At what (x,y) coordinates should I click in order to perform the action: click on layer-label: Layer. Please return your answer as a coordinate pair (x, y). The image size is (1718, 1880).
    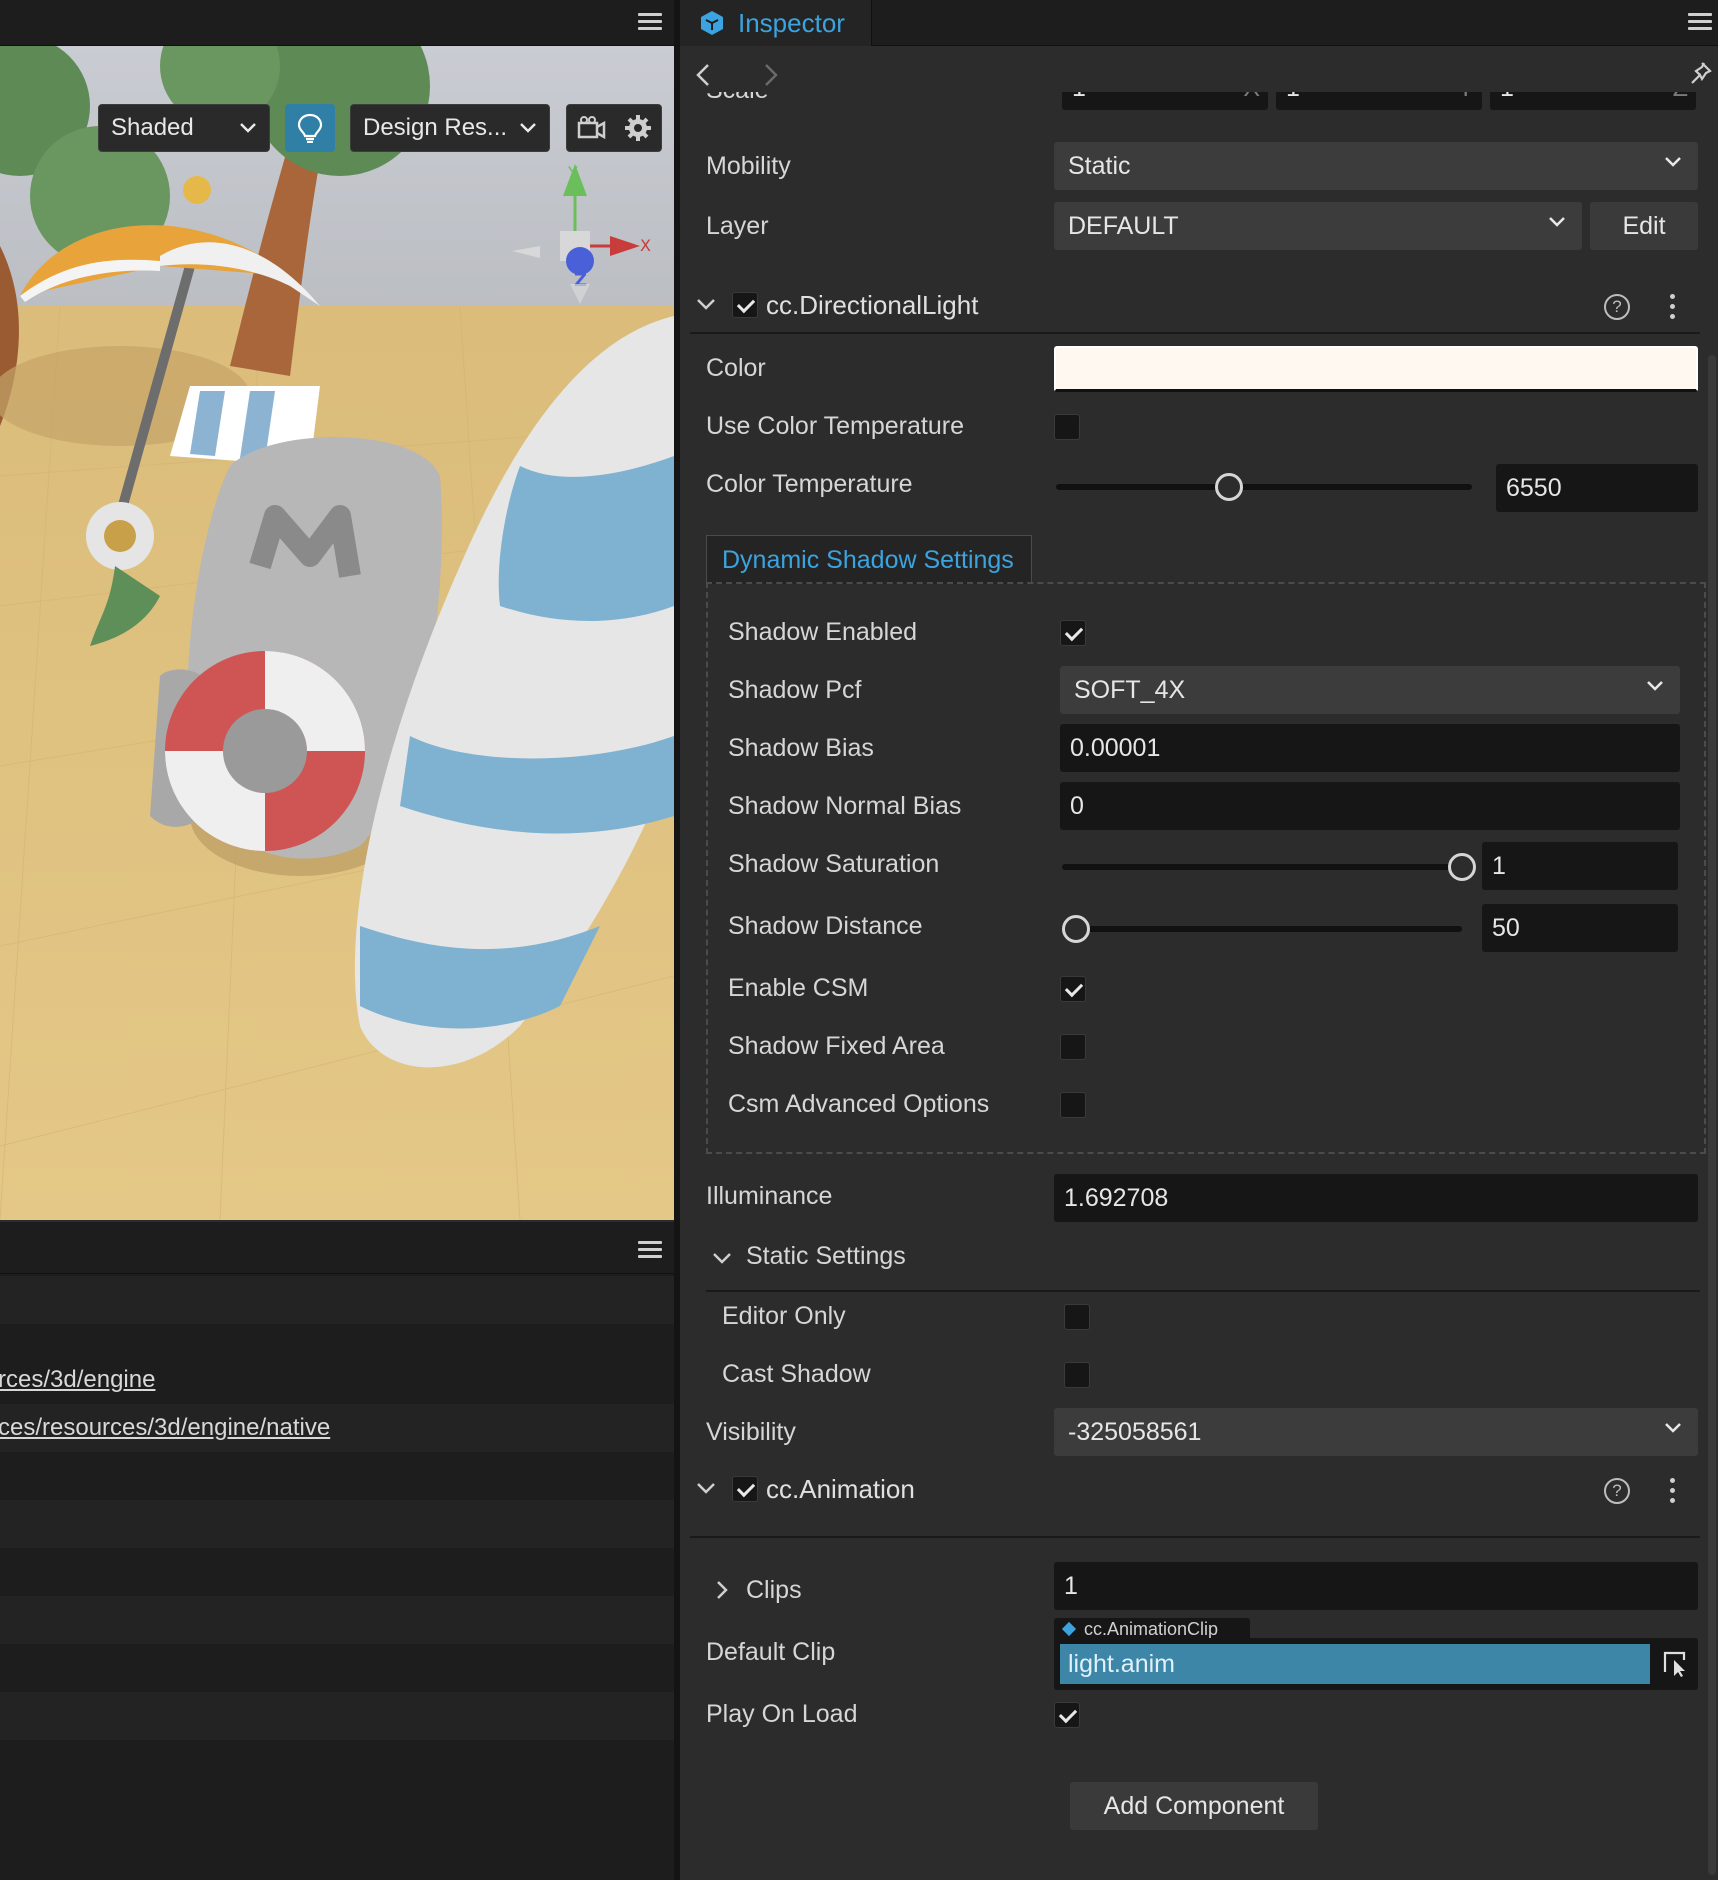
    Looking at the image, I should click on (737, 226).